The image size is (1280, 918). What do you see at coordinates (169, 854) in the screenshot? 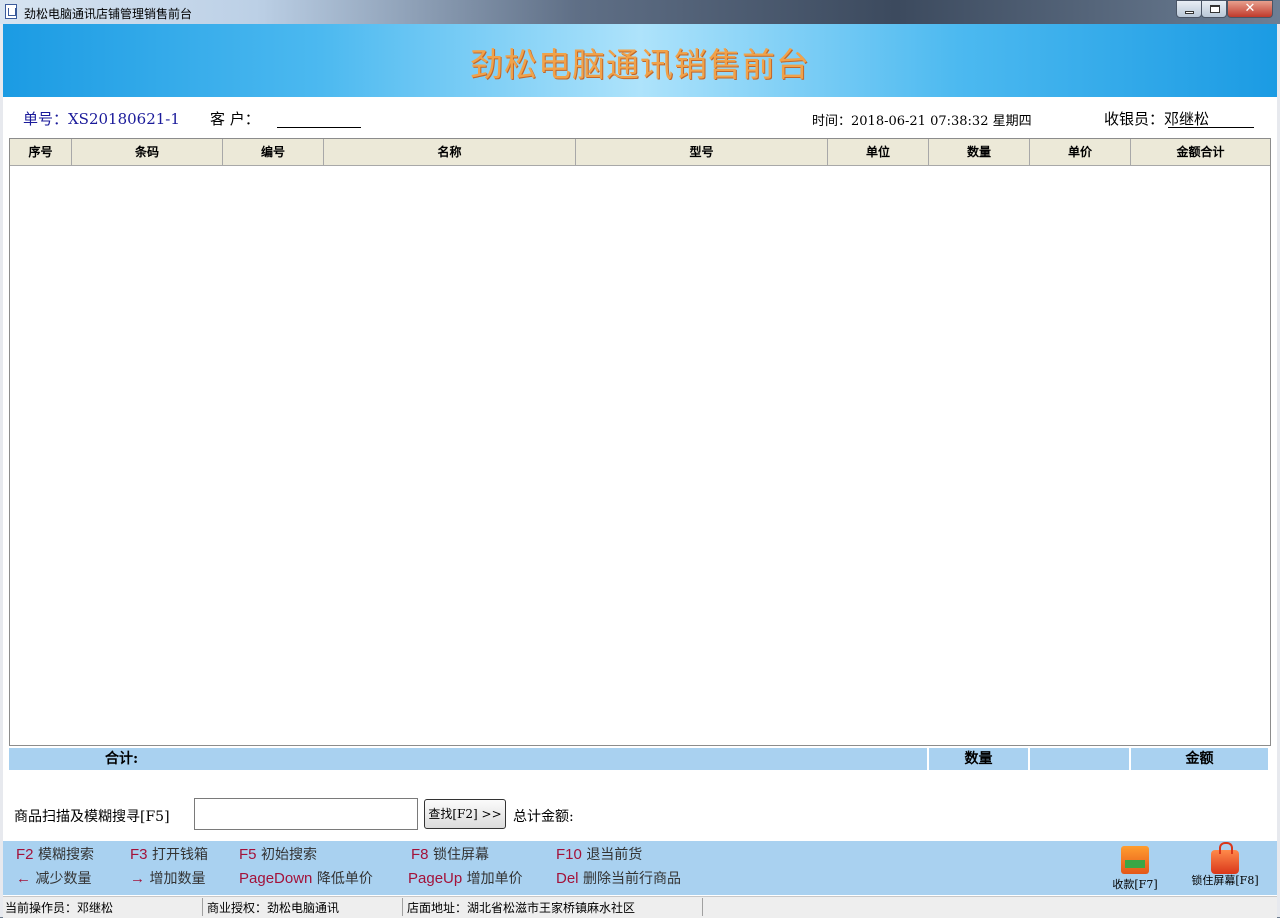
I see `hotkey-f3: F3 打开钱箱` at bounding box center [169, 854].